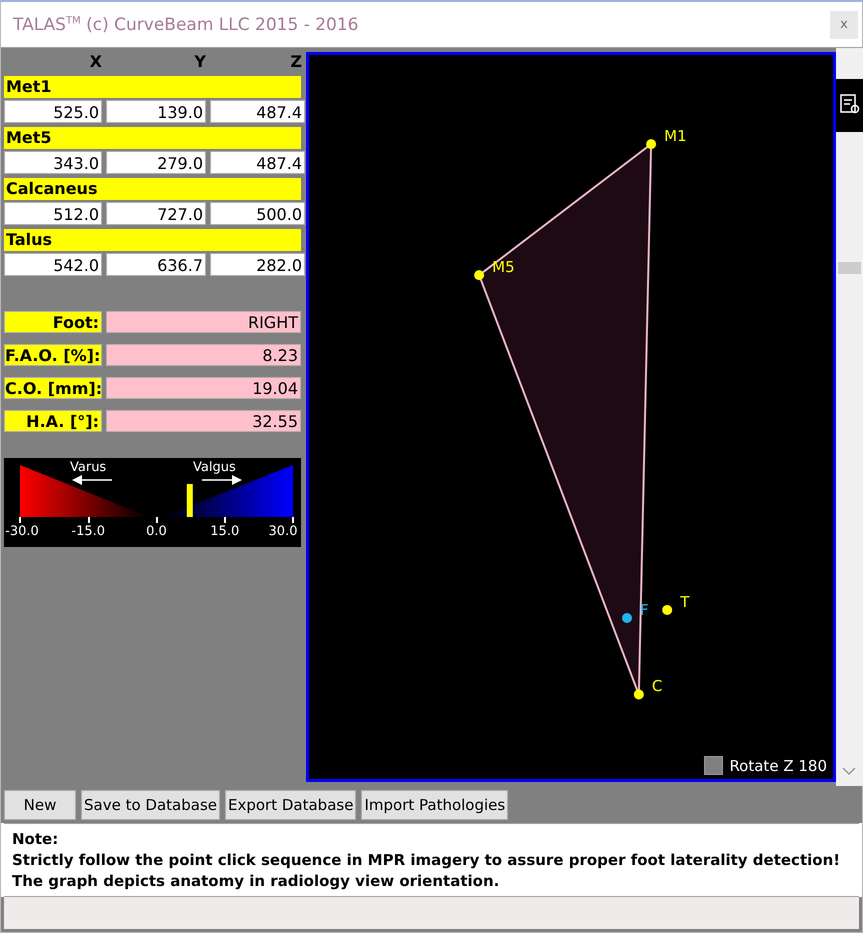 The width and height of the screenshot is (863, 933). Describe the element at coordinates (92, 480) in the screenshot. I see `left-arrow-icon` at that location.